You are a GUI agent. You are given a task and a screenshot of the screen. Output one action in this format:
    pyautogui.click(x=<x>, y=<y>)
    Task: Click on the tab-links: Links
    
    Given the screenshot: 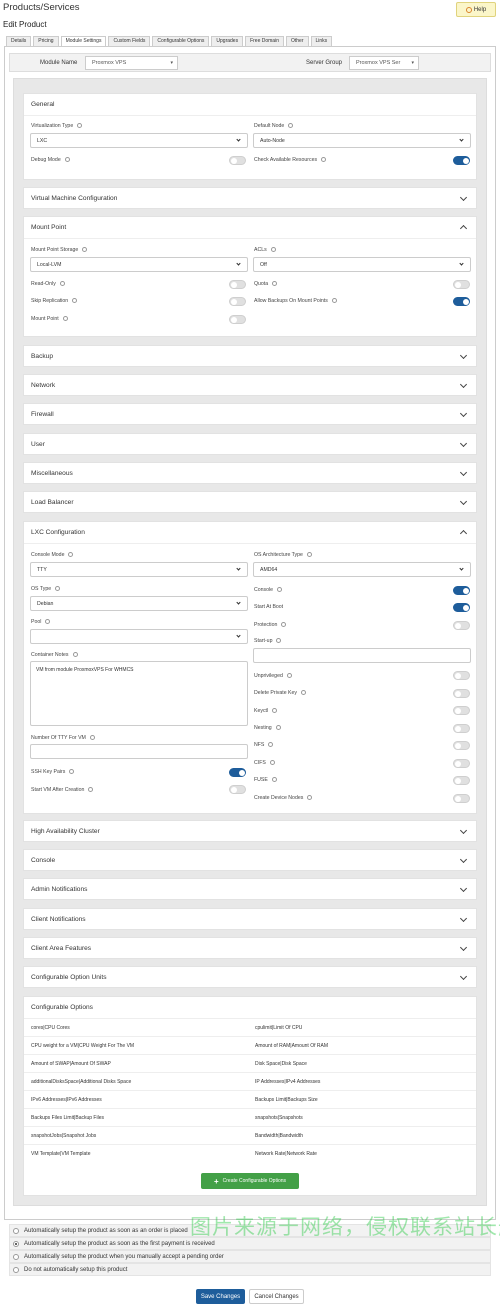 What is the action you would take?
    pyautogui.click(x=321, y=41)
    